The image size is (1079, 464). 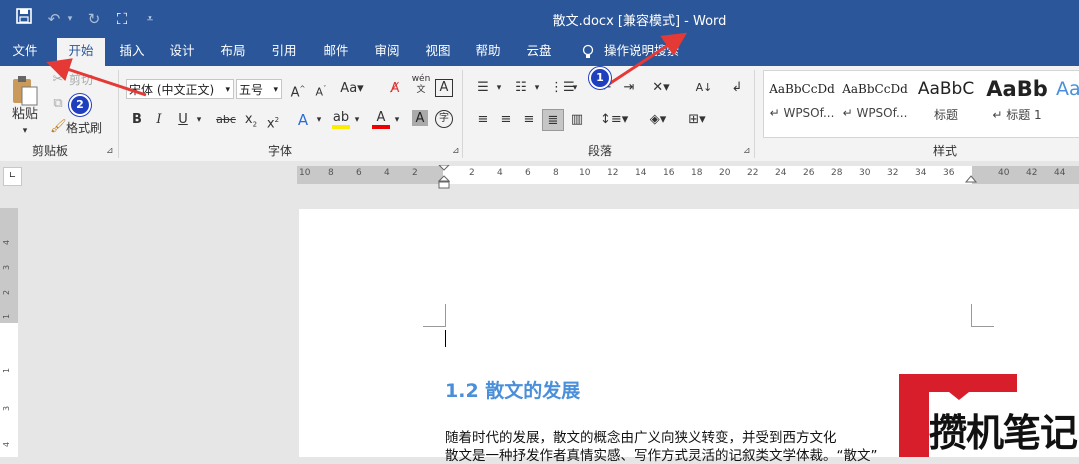 What do you see at coordinates (1003, 433) in the screenshot?
I see `watermark-title: 攒机笔记` at bounding box center [1003, 433].